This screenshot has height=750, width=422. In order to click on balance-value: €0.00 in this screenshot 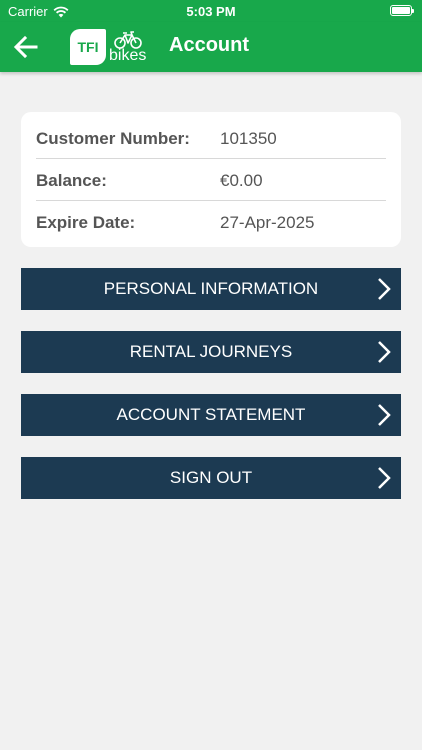, I will do `click(241, 180)`.